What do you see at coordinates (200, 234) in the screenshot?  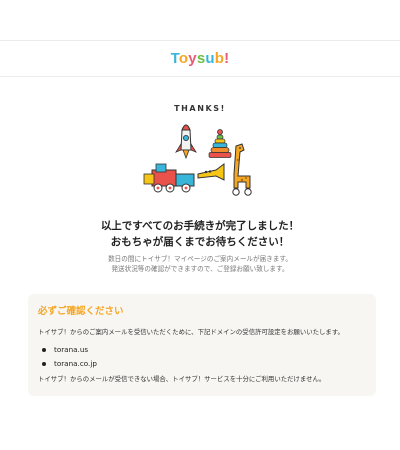 I see `completion-message: 以上ですべてのお手続きが完了しました！ おもちゃが届くまでお待ちください！` at bounding box center [200, 234].